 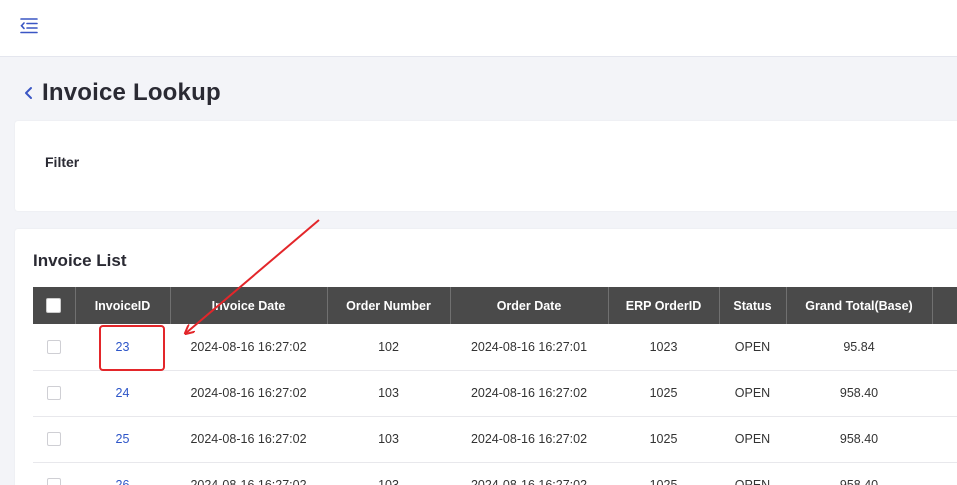 What do you see at coordinates (529, 305) in the screenshot?
I see `column-header-order-date: Order Date` at bounding box center [529, 305].